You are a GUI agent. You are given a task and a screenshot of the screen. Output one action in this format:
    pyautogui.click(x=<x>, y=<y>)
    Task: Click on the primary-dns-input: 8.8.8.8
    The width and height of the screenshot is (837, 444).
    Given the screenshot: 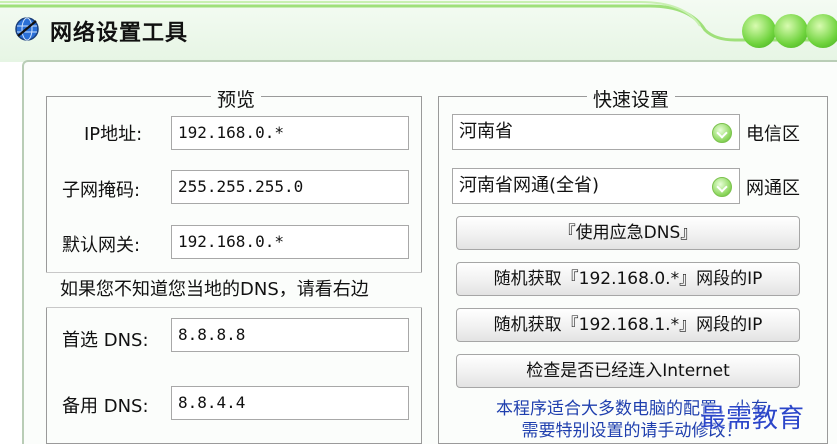 What is the action you would take?
    pyautogui.click(x=290, y=335)
    